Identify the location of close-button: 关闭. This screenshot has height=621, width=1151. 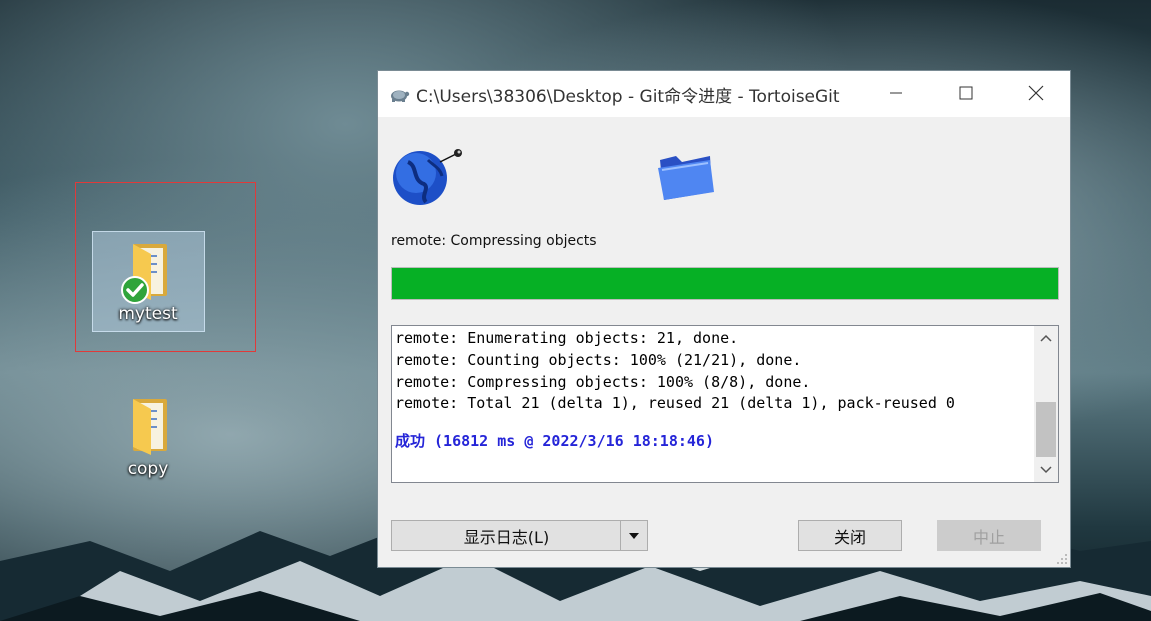
(850, 535).